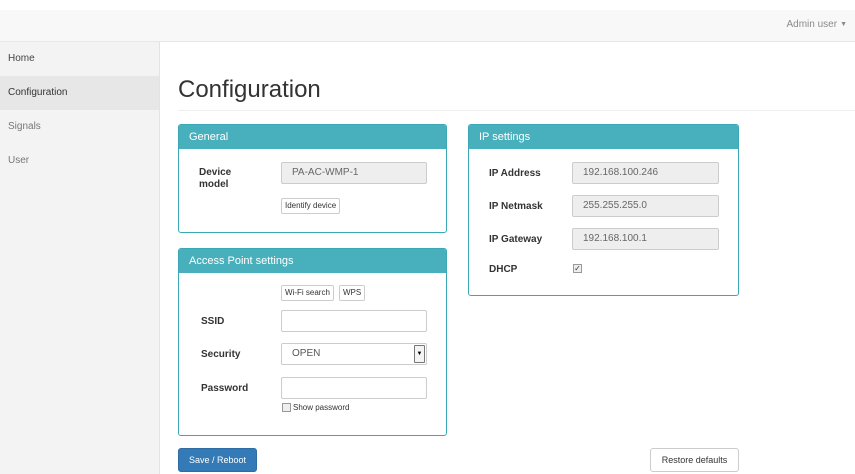 This screenshot has height=474, width=855. Describe the element at coordinates (225, 388) in the screenshot. I see `password-label: Password` at that location.